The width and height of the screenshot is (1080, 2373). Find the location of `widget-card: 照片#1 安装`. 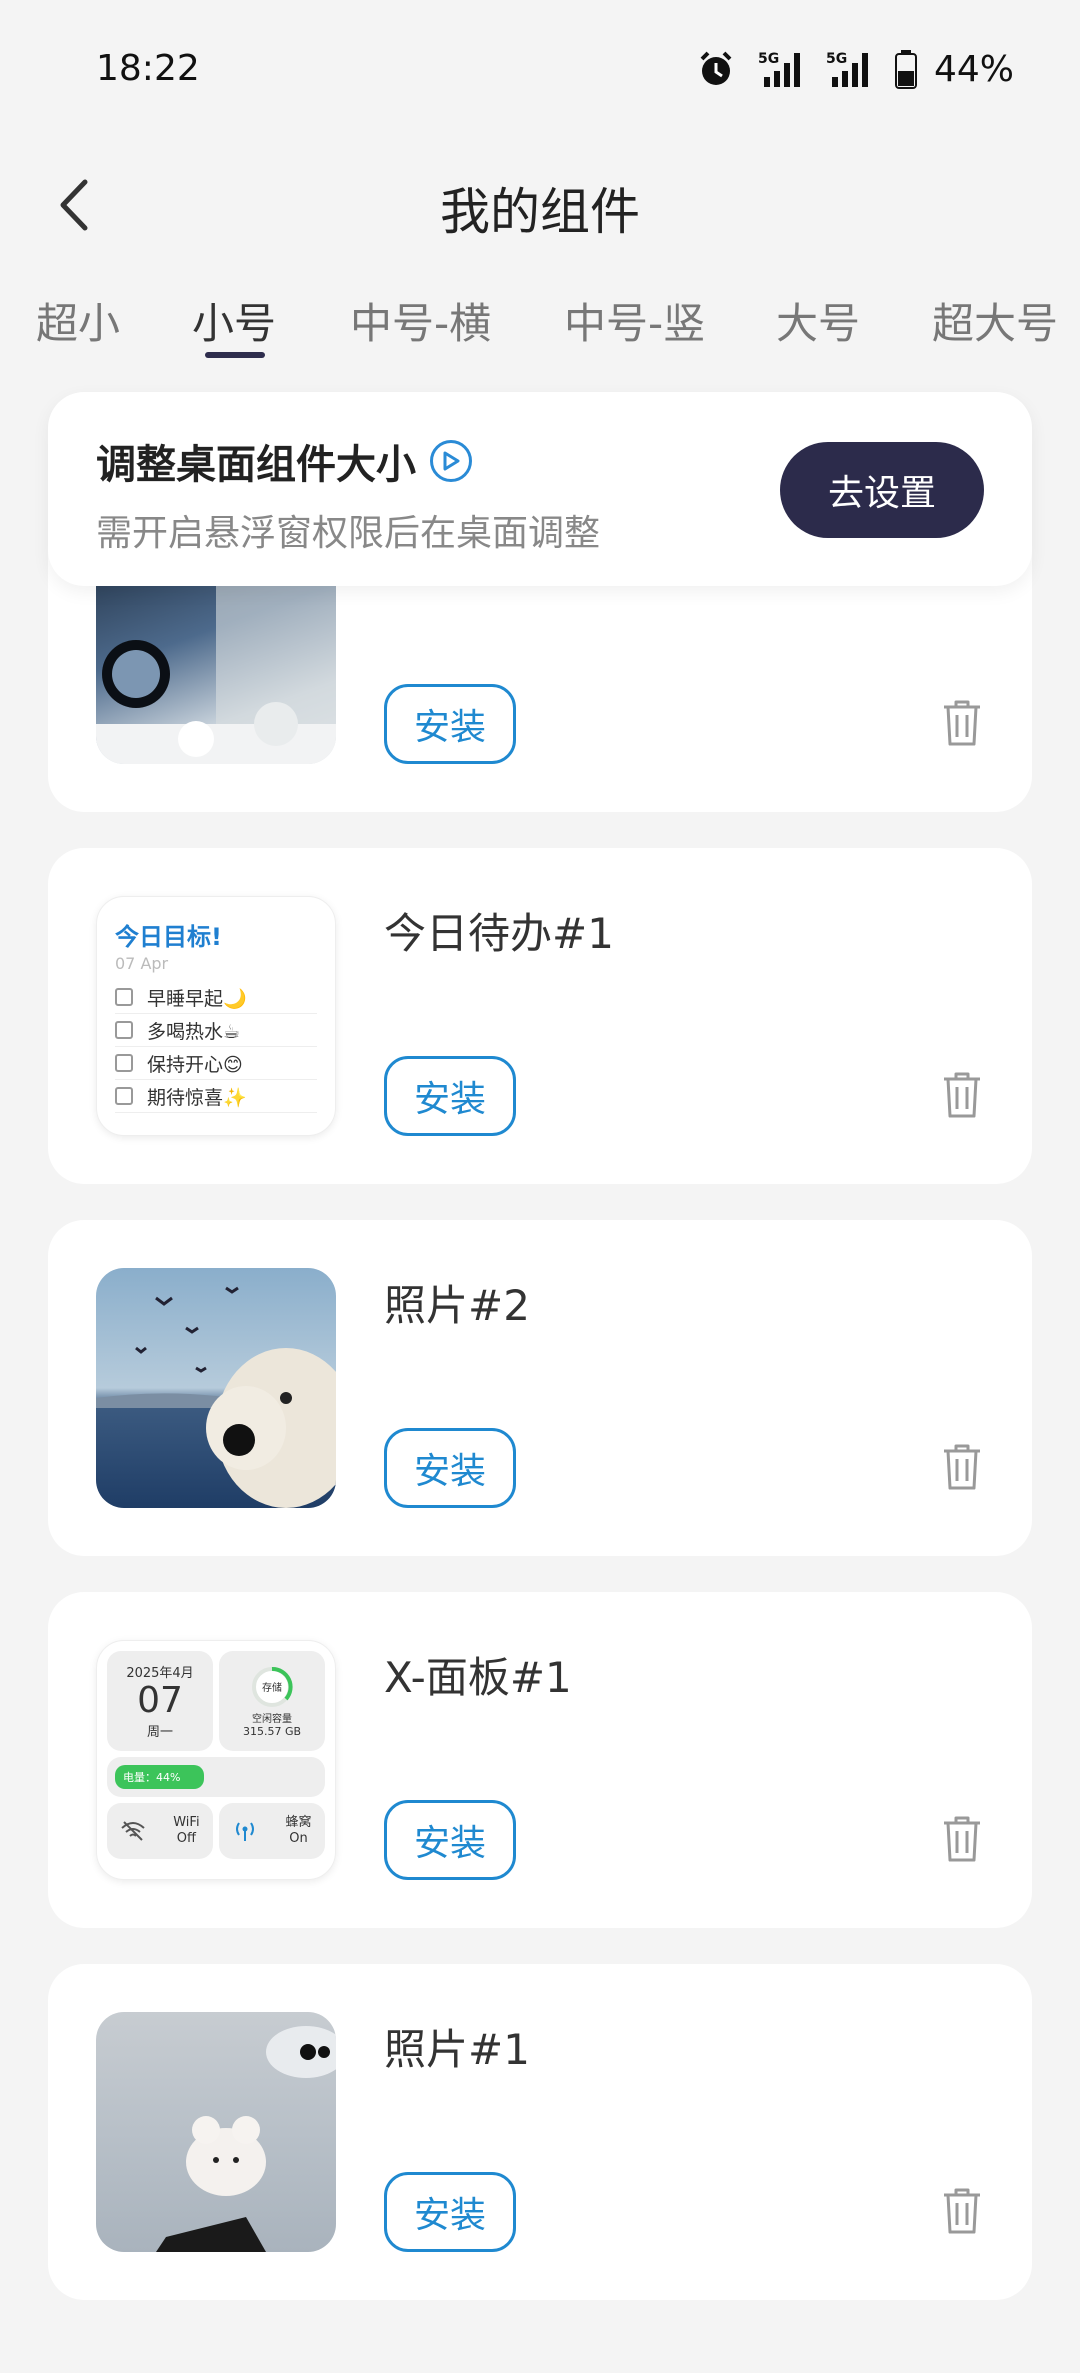

widget-card: 照片#1 安装 is located at coordinates (540, 2132).